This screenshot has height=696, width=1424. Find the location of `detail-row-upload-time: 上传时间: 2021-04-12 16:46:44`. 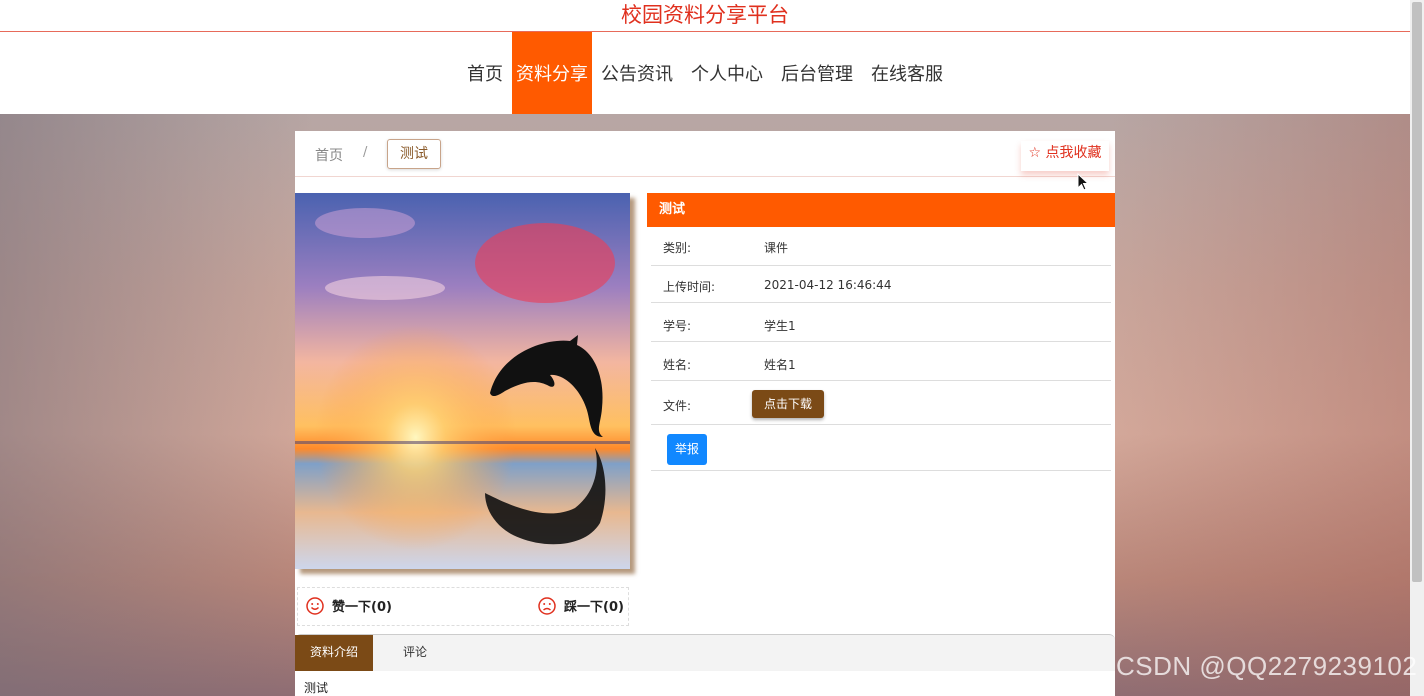

detail-row-upload-time: 上传时间: 2021-04-12 16:46:44 is located at coordinates (881, 284).